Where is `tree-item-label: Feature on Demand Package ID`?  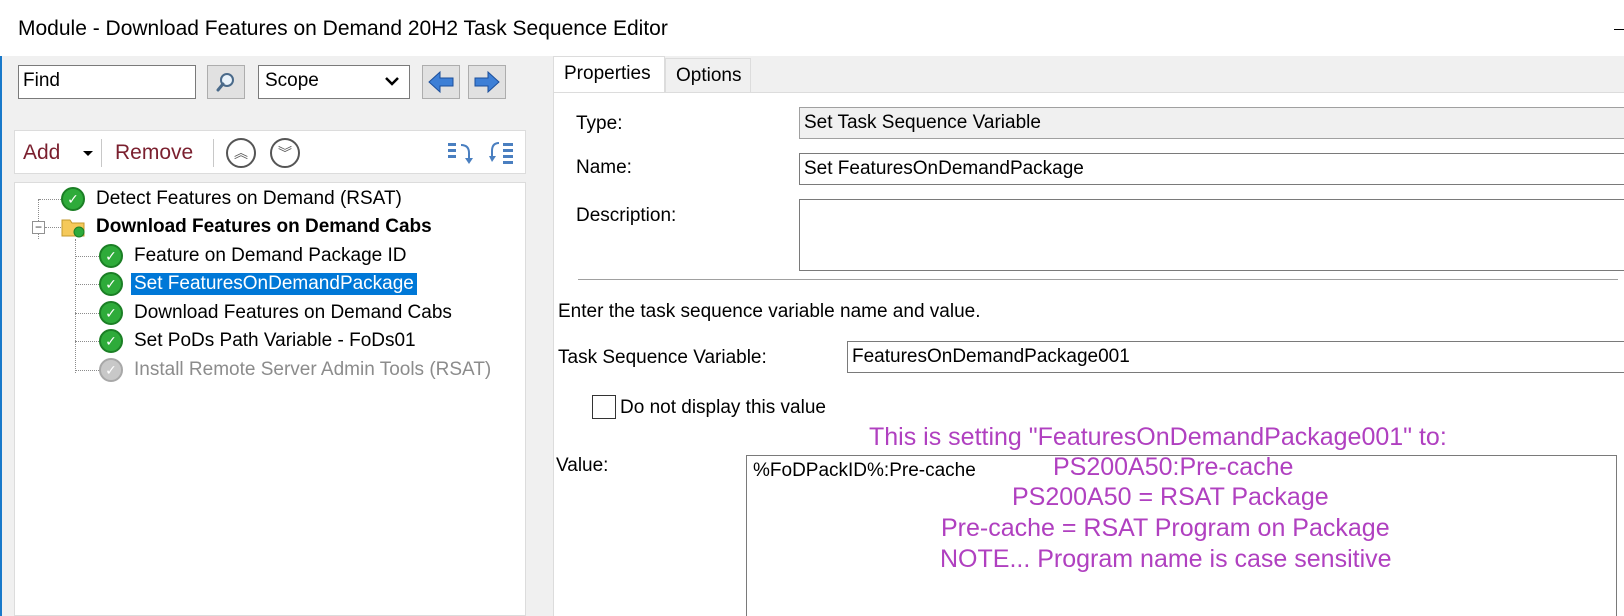 tree-item-label: Feature on Demand Package ID is located at coordinates (270, 255).